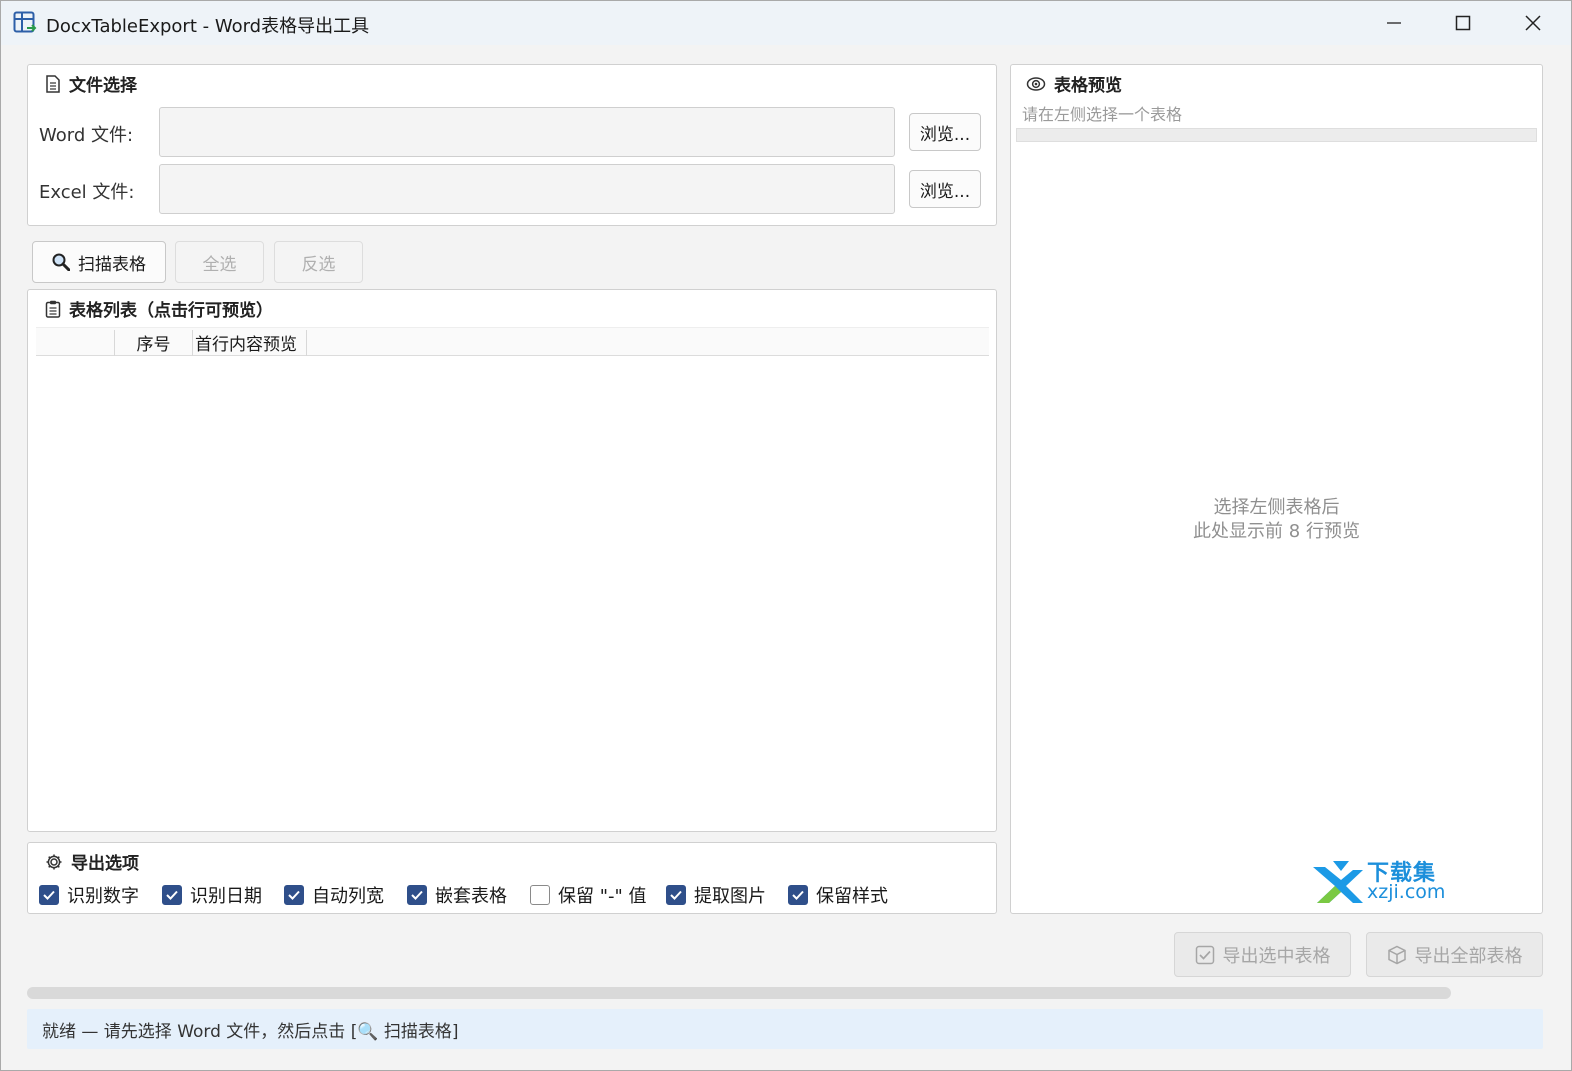  What do you see at coordinates (1276, 135) in the screenshot?
I see `preview-grid-header-strip` at bounding box center [1276, 135].